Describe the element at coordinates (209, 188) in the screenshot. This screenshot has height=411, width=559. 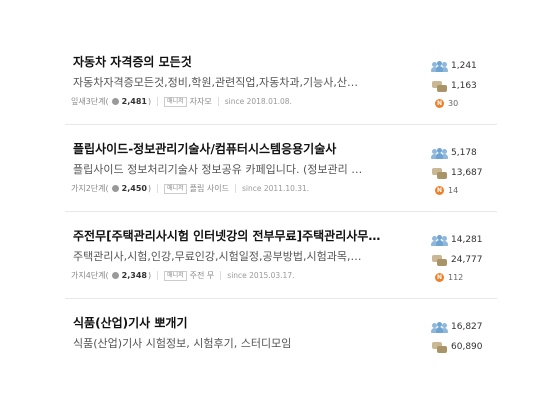
I see `cafe-manager: 플립 사이드` at that location.